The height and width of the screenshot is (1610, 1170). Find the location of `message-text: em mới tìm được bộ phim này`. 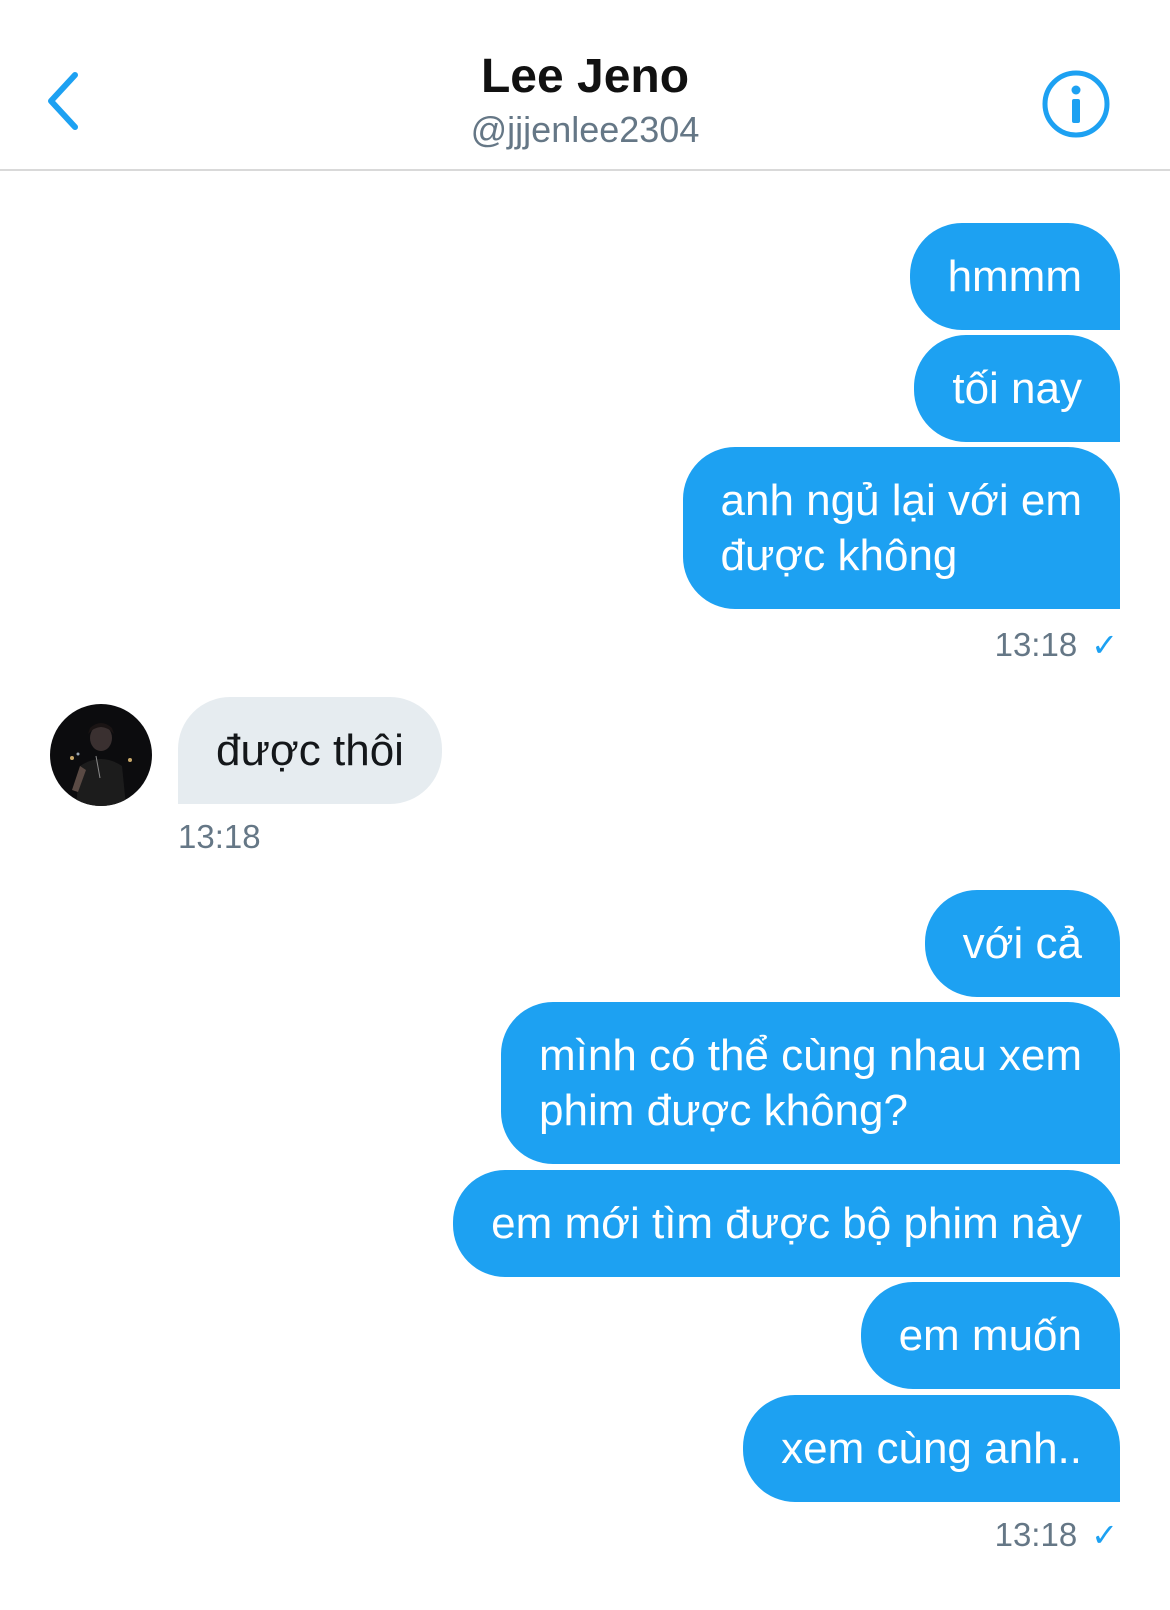

message-text: em mới tìm được bộ phim này is located at coordinates (786, 1223).